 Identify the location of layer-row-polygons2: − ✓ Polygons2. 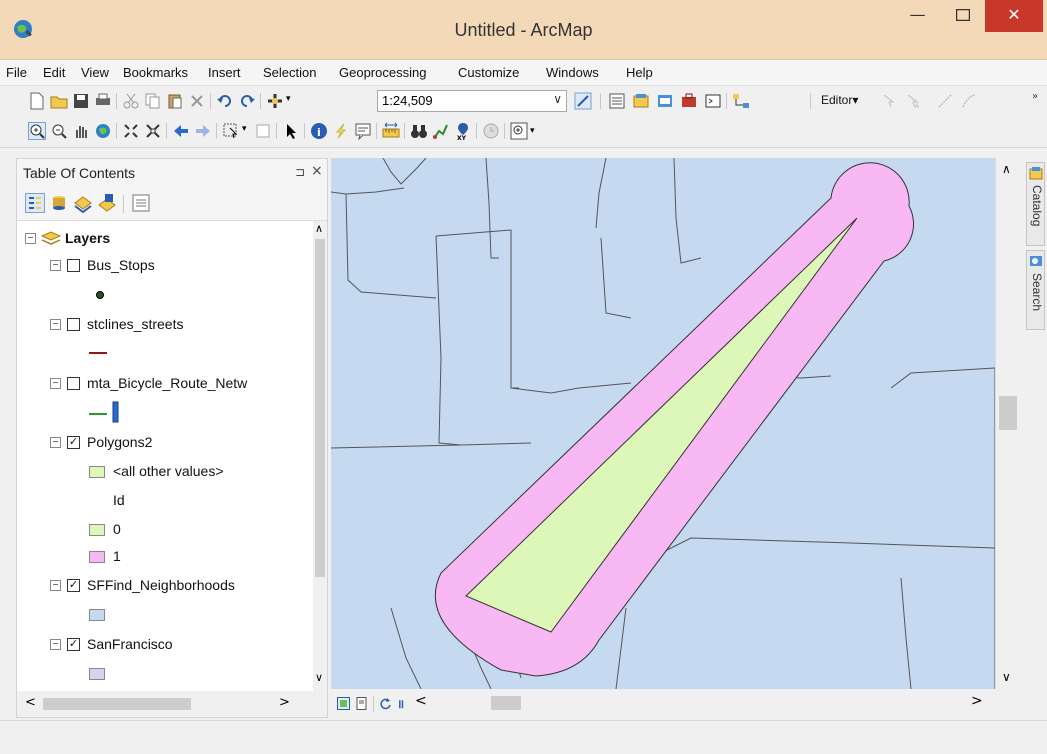
(165, 443).